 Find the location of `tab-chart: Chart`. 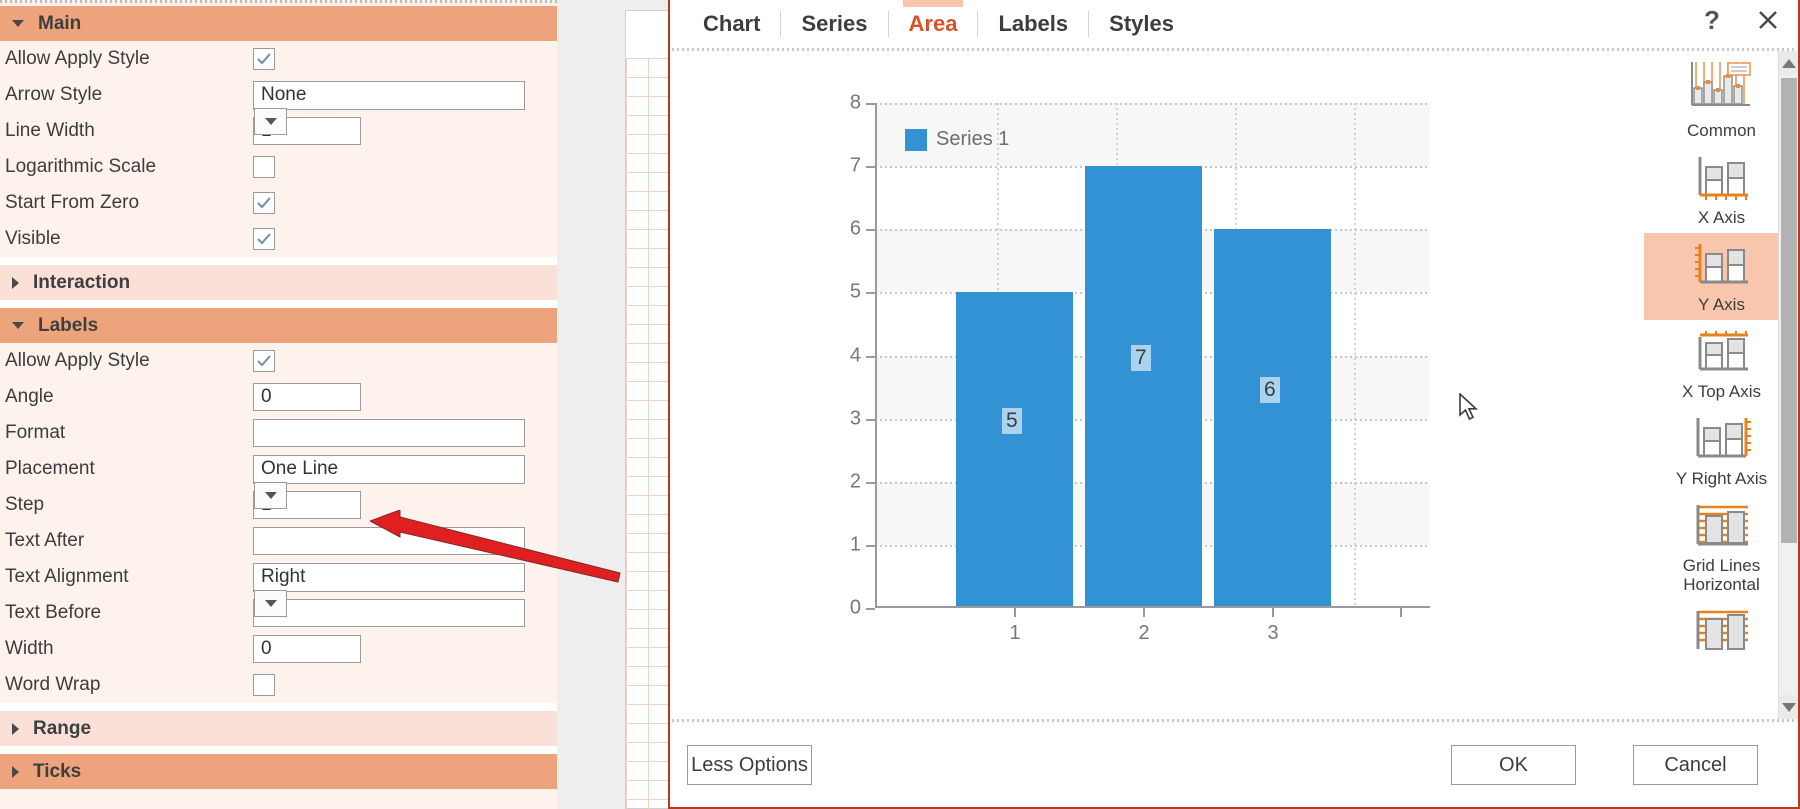

tab-chart: Chart is located at coordinates (731, 24).